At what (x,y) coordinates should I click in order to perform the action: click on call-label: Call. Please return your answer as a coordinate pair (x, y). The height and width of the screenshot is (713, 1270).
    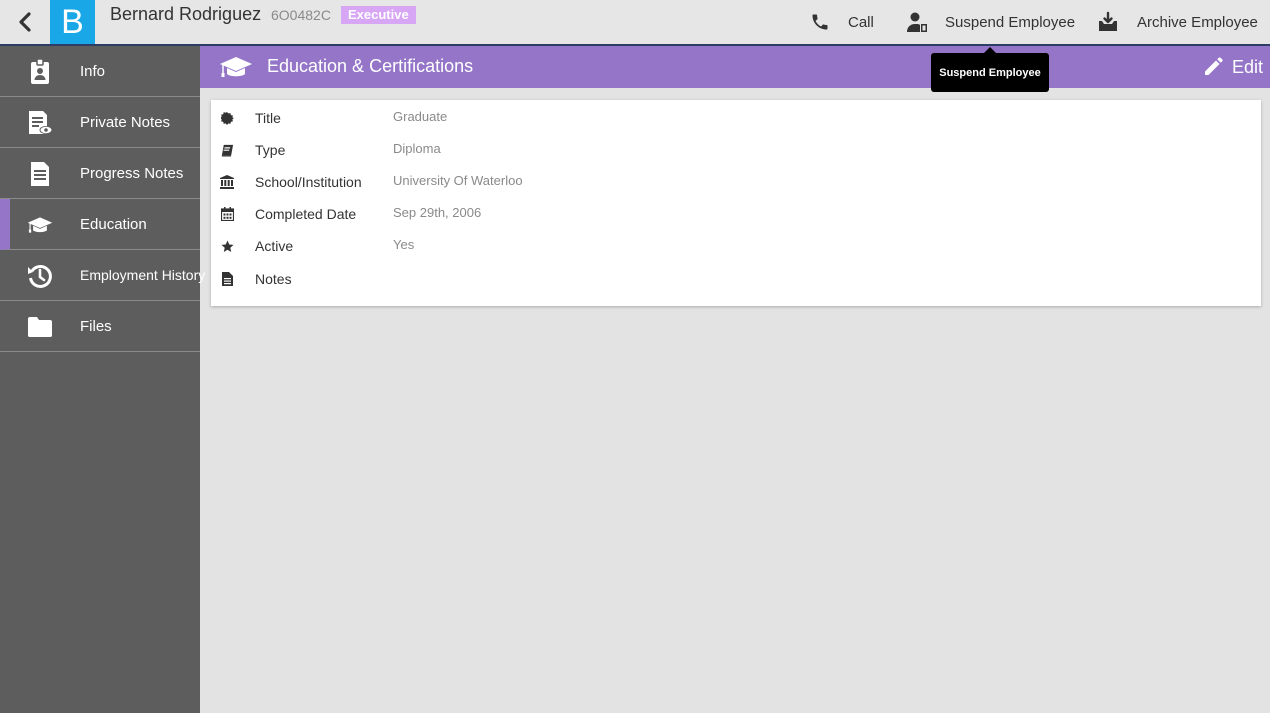
    Looking at the image, I should click on (861, 22).